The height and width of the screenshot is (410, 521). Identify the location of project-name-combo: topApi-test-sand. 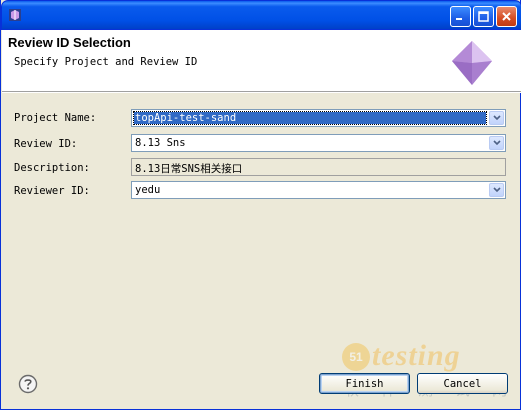
(318, 118).